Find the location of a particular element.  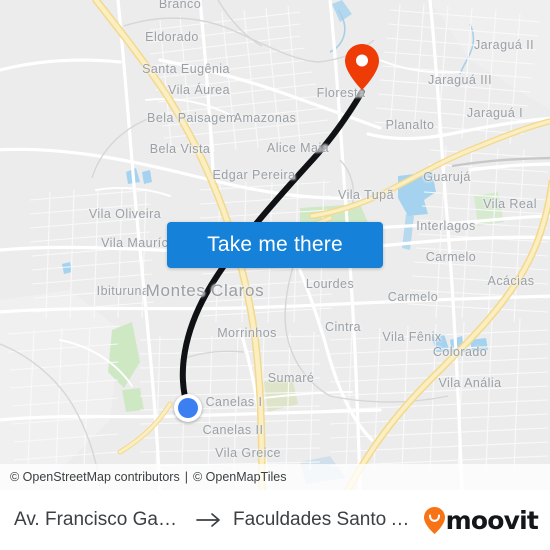

arrow-right-icon is located at coordinates (209, 520).